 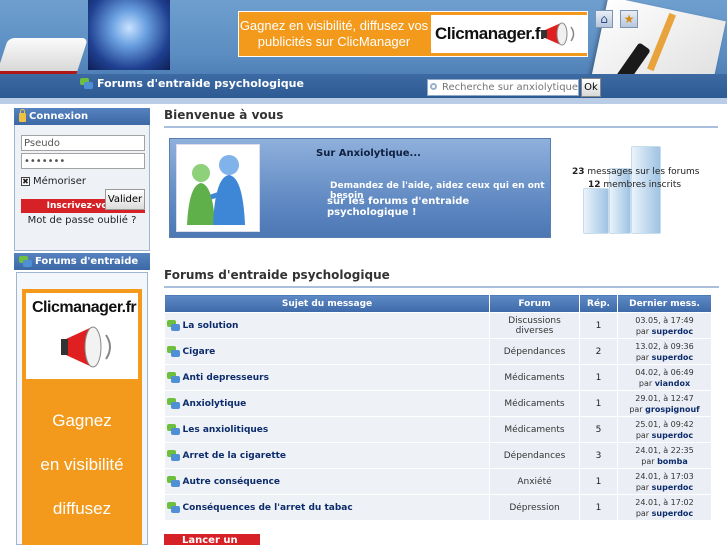 I want to click on last-message-date: 13.02, à 09:36, so click(x=664, y=346).